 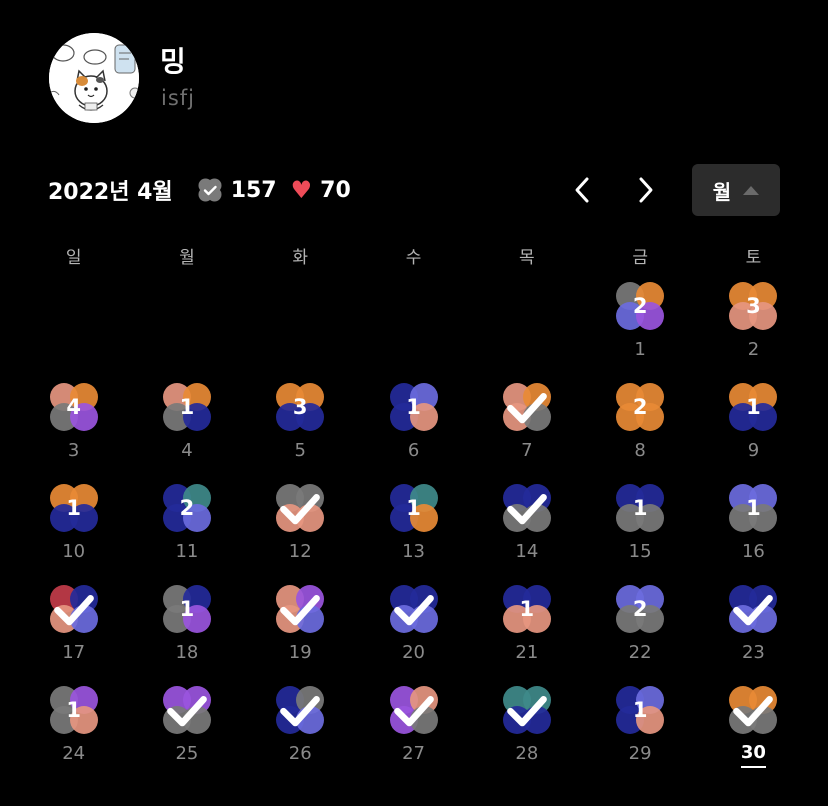 I want to click on calendar-day-cell: 16, so click(x=413, y=427).